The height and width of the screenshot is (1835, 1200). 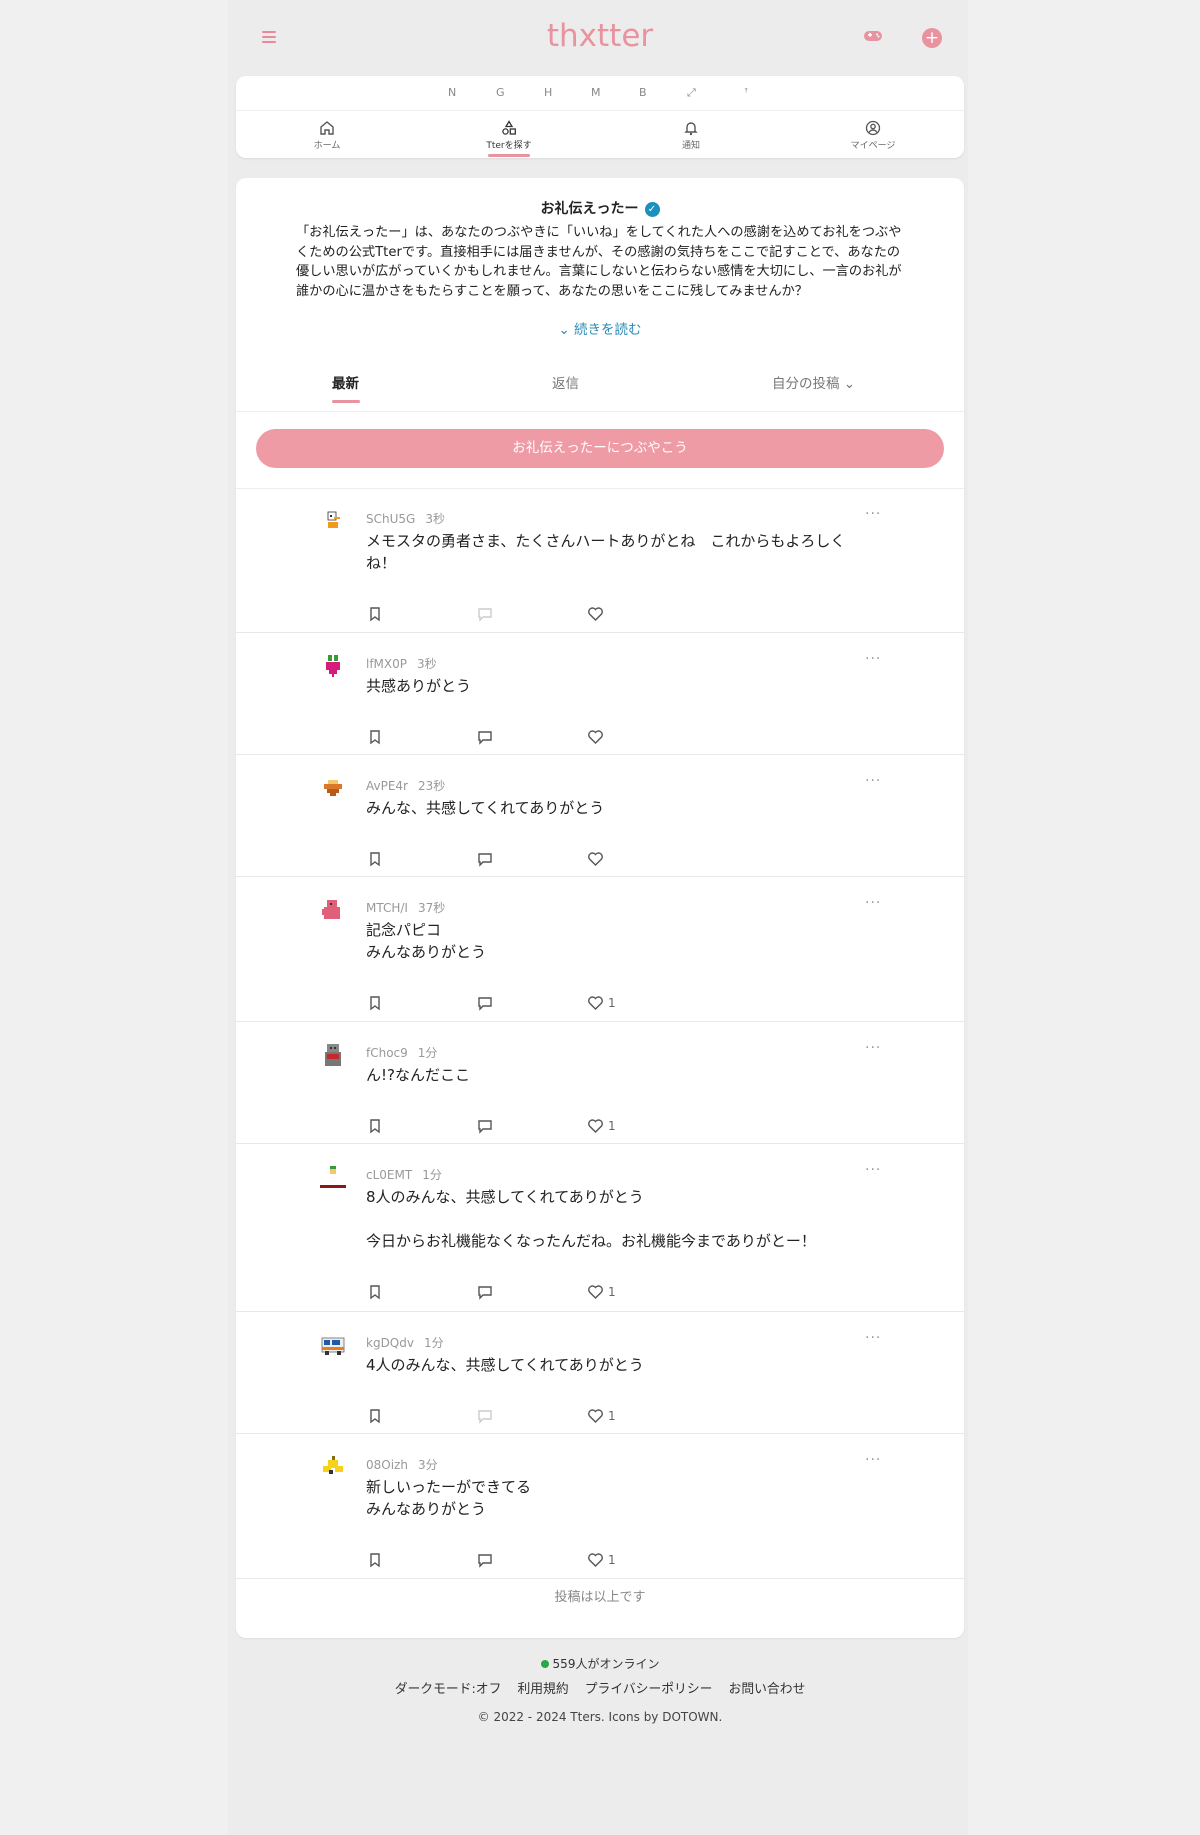 What do you see at coordinates (387, 1465) in the screenshot?
I see `post-username: 08Oizh` at bounding box center [387, 1465].